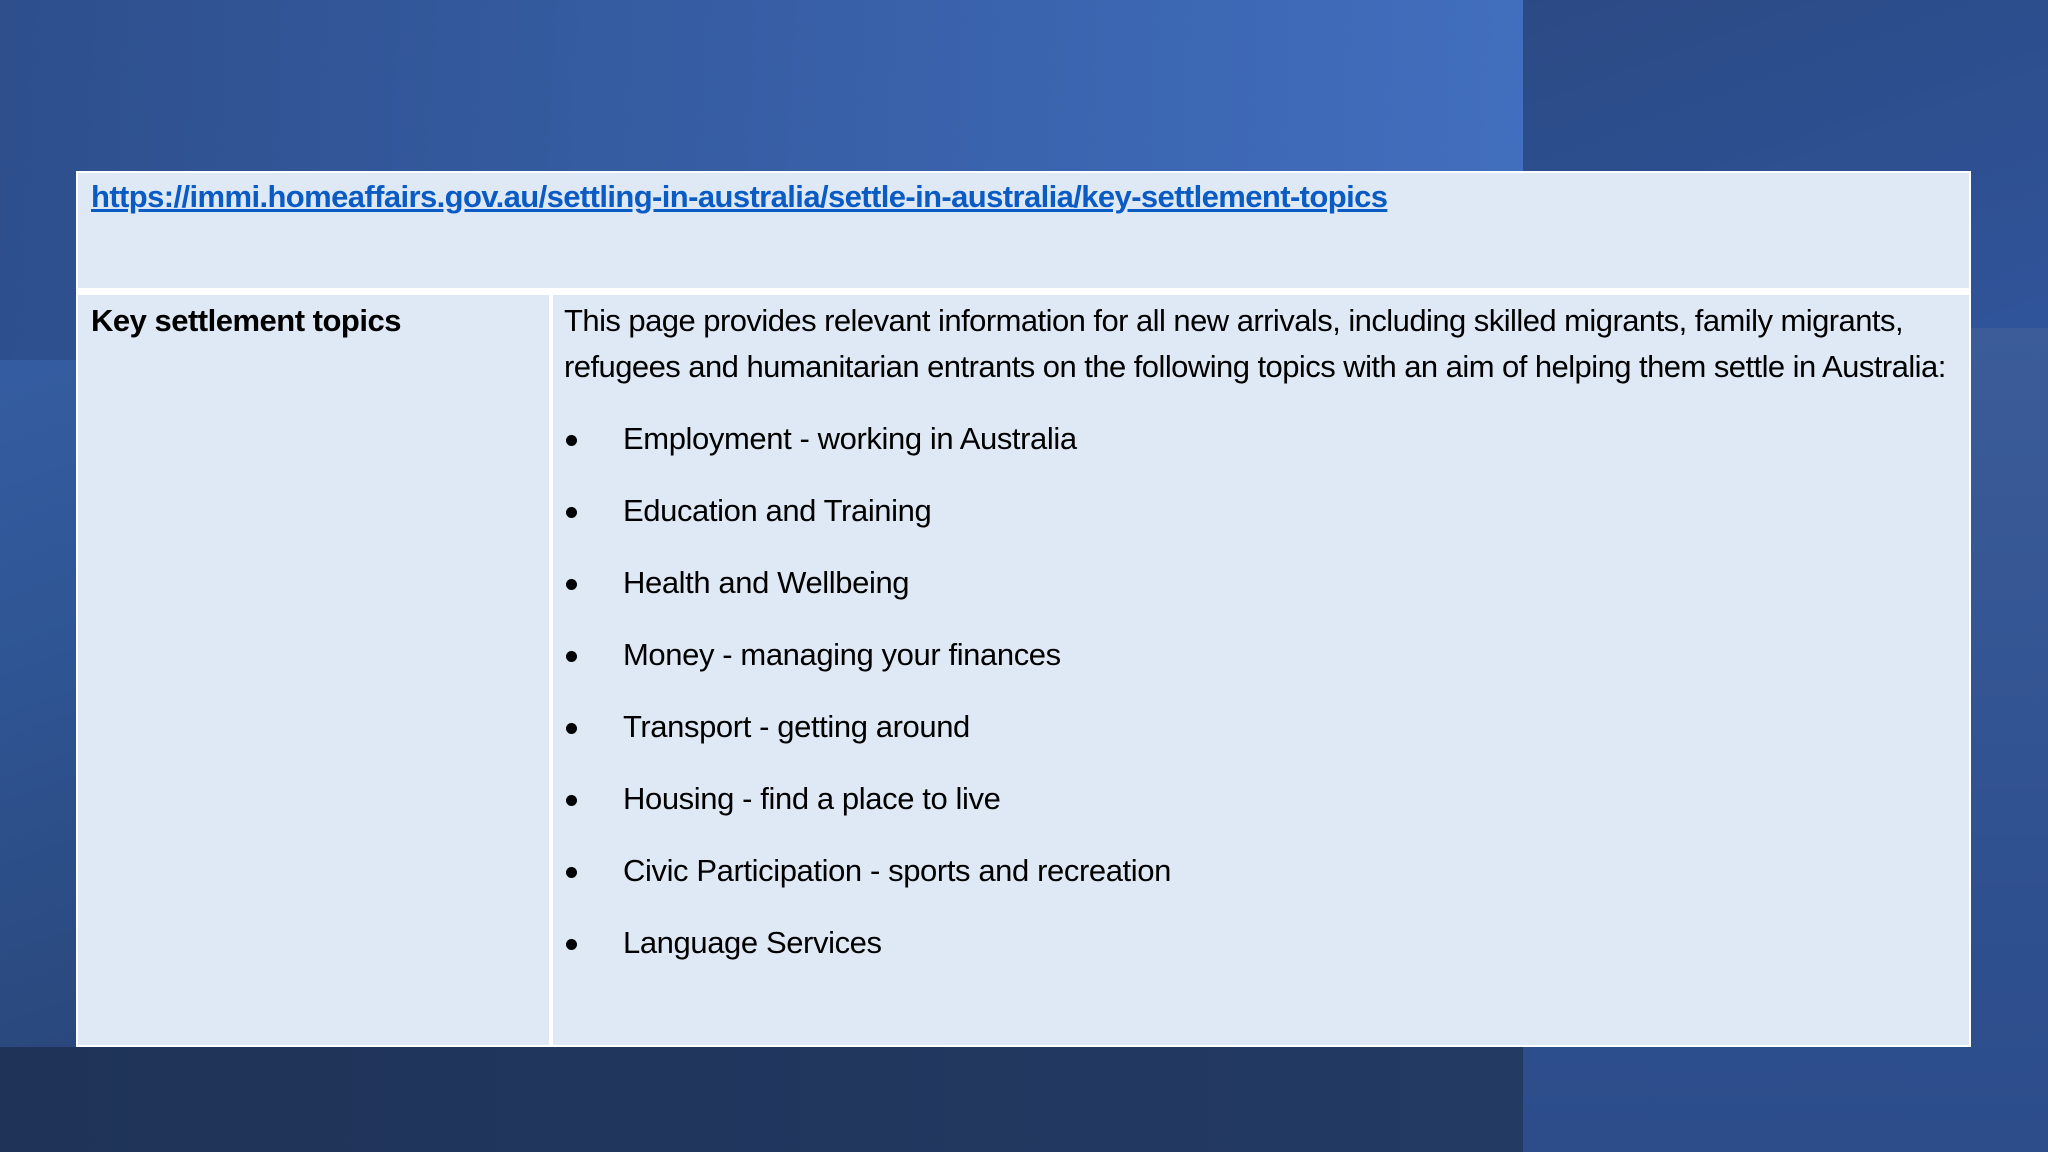 This screenshot has width=2048, height=1152. What do you see at coordinates (777, 510) in the screenshot?
I see `topic-text: Education and Training` at bounding box center [777, 510].